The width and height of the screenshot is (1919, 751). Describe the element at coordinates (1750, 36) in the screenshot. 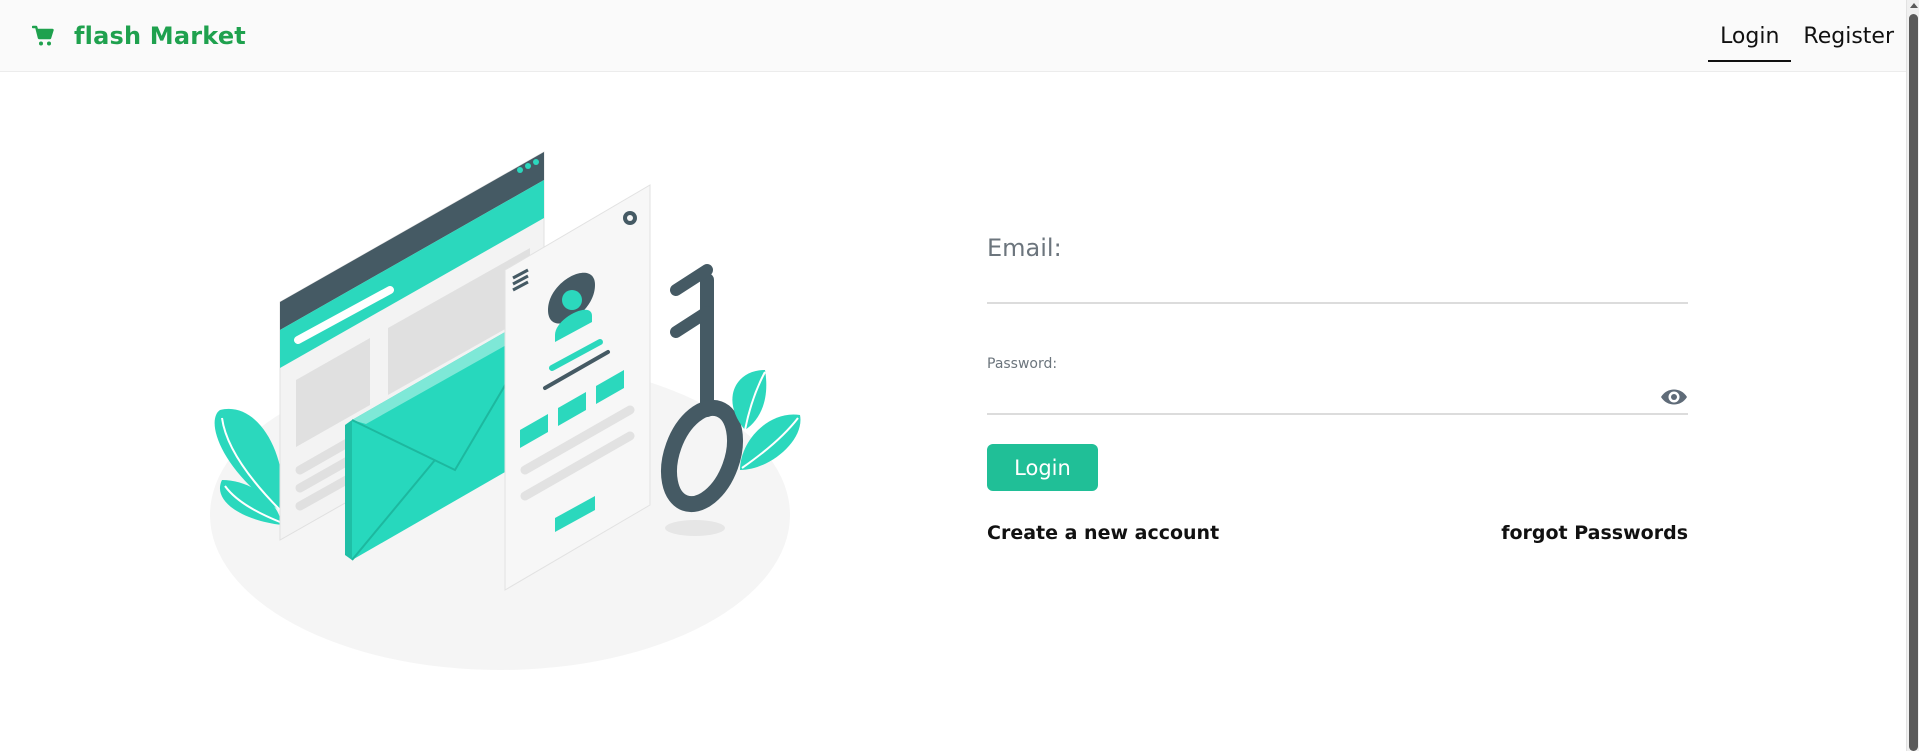

I see `nav-login-link: Login` at that location.